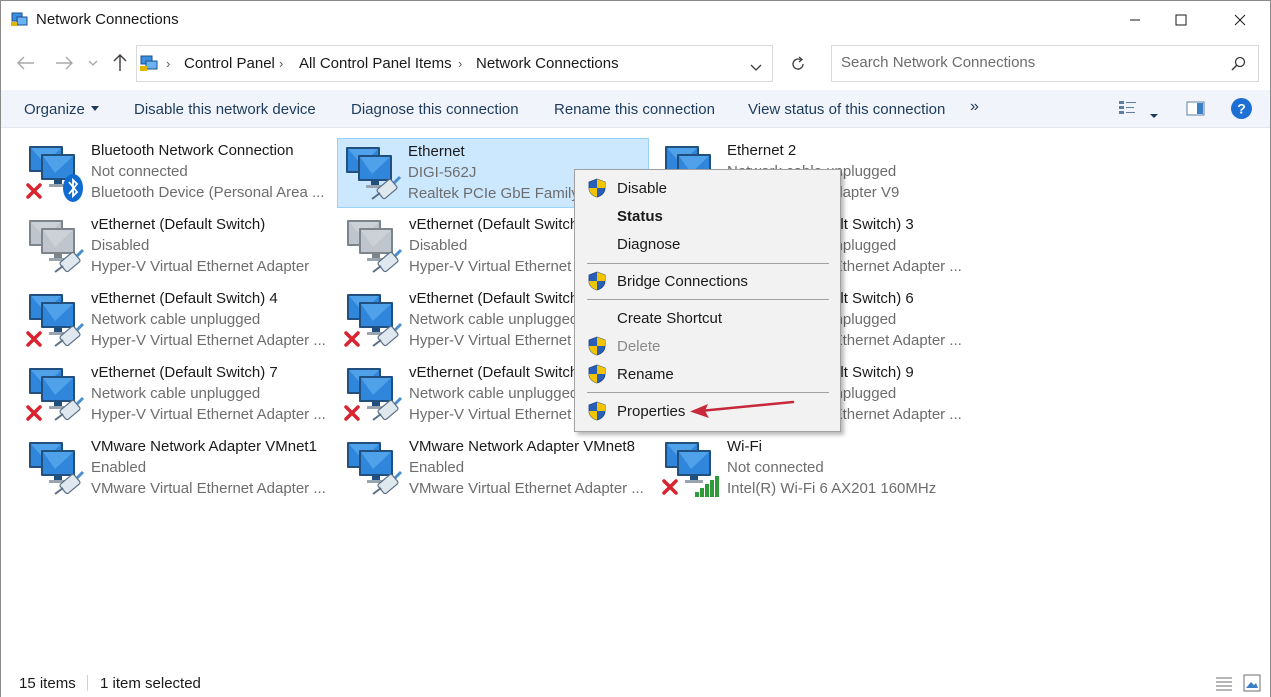  What do you see at coordinates (73, 188) in the screenshot?
I see `bluetooth-icon` at bounding box center [73, 188].